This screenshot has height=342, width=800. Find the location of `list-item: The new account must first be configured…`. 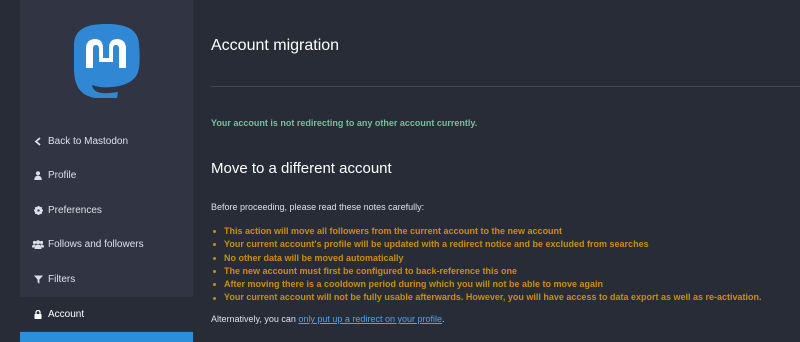

list-item: The new account must first be configured… is located at coordinates (486, 271).